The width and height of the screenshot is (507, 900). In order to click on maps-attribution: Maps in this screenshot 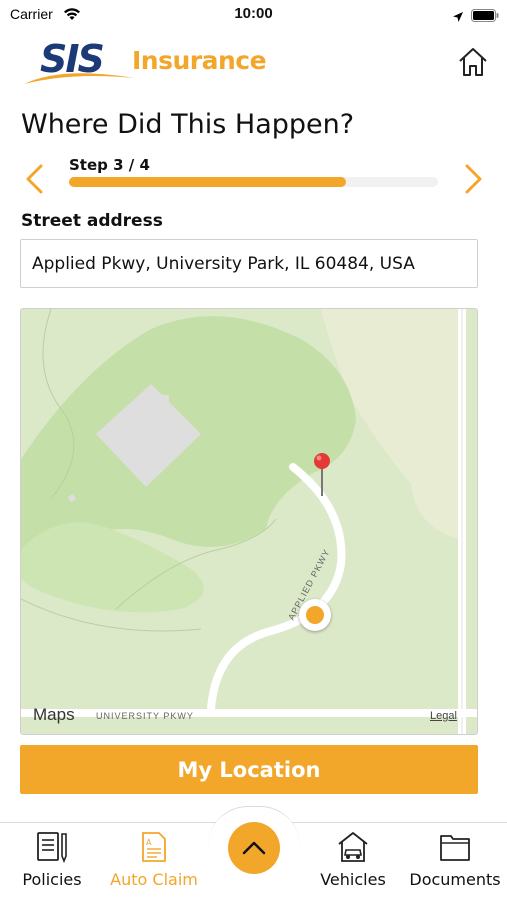, I will do `click(54, 715)`.